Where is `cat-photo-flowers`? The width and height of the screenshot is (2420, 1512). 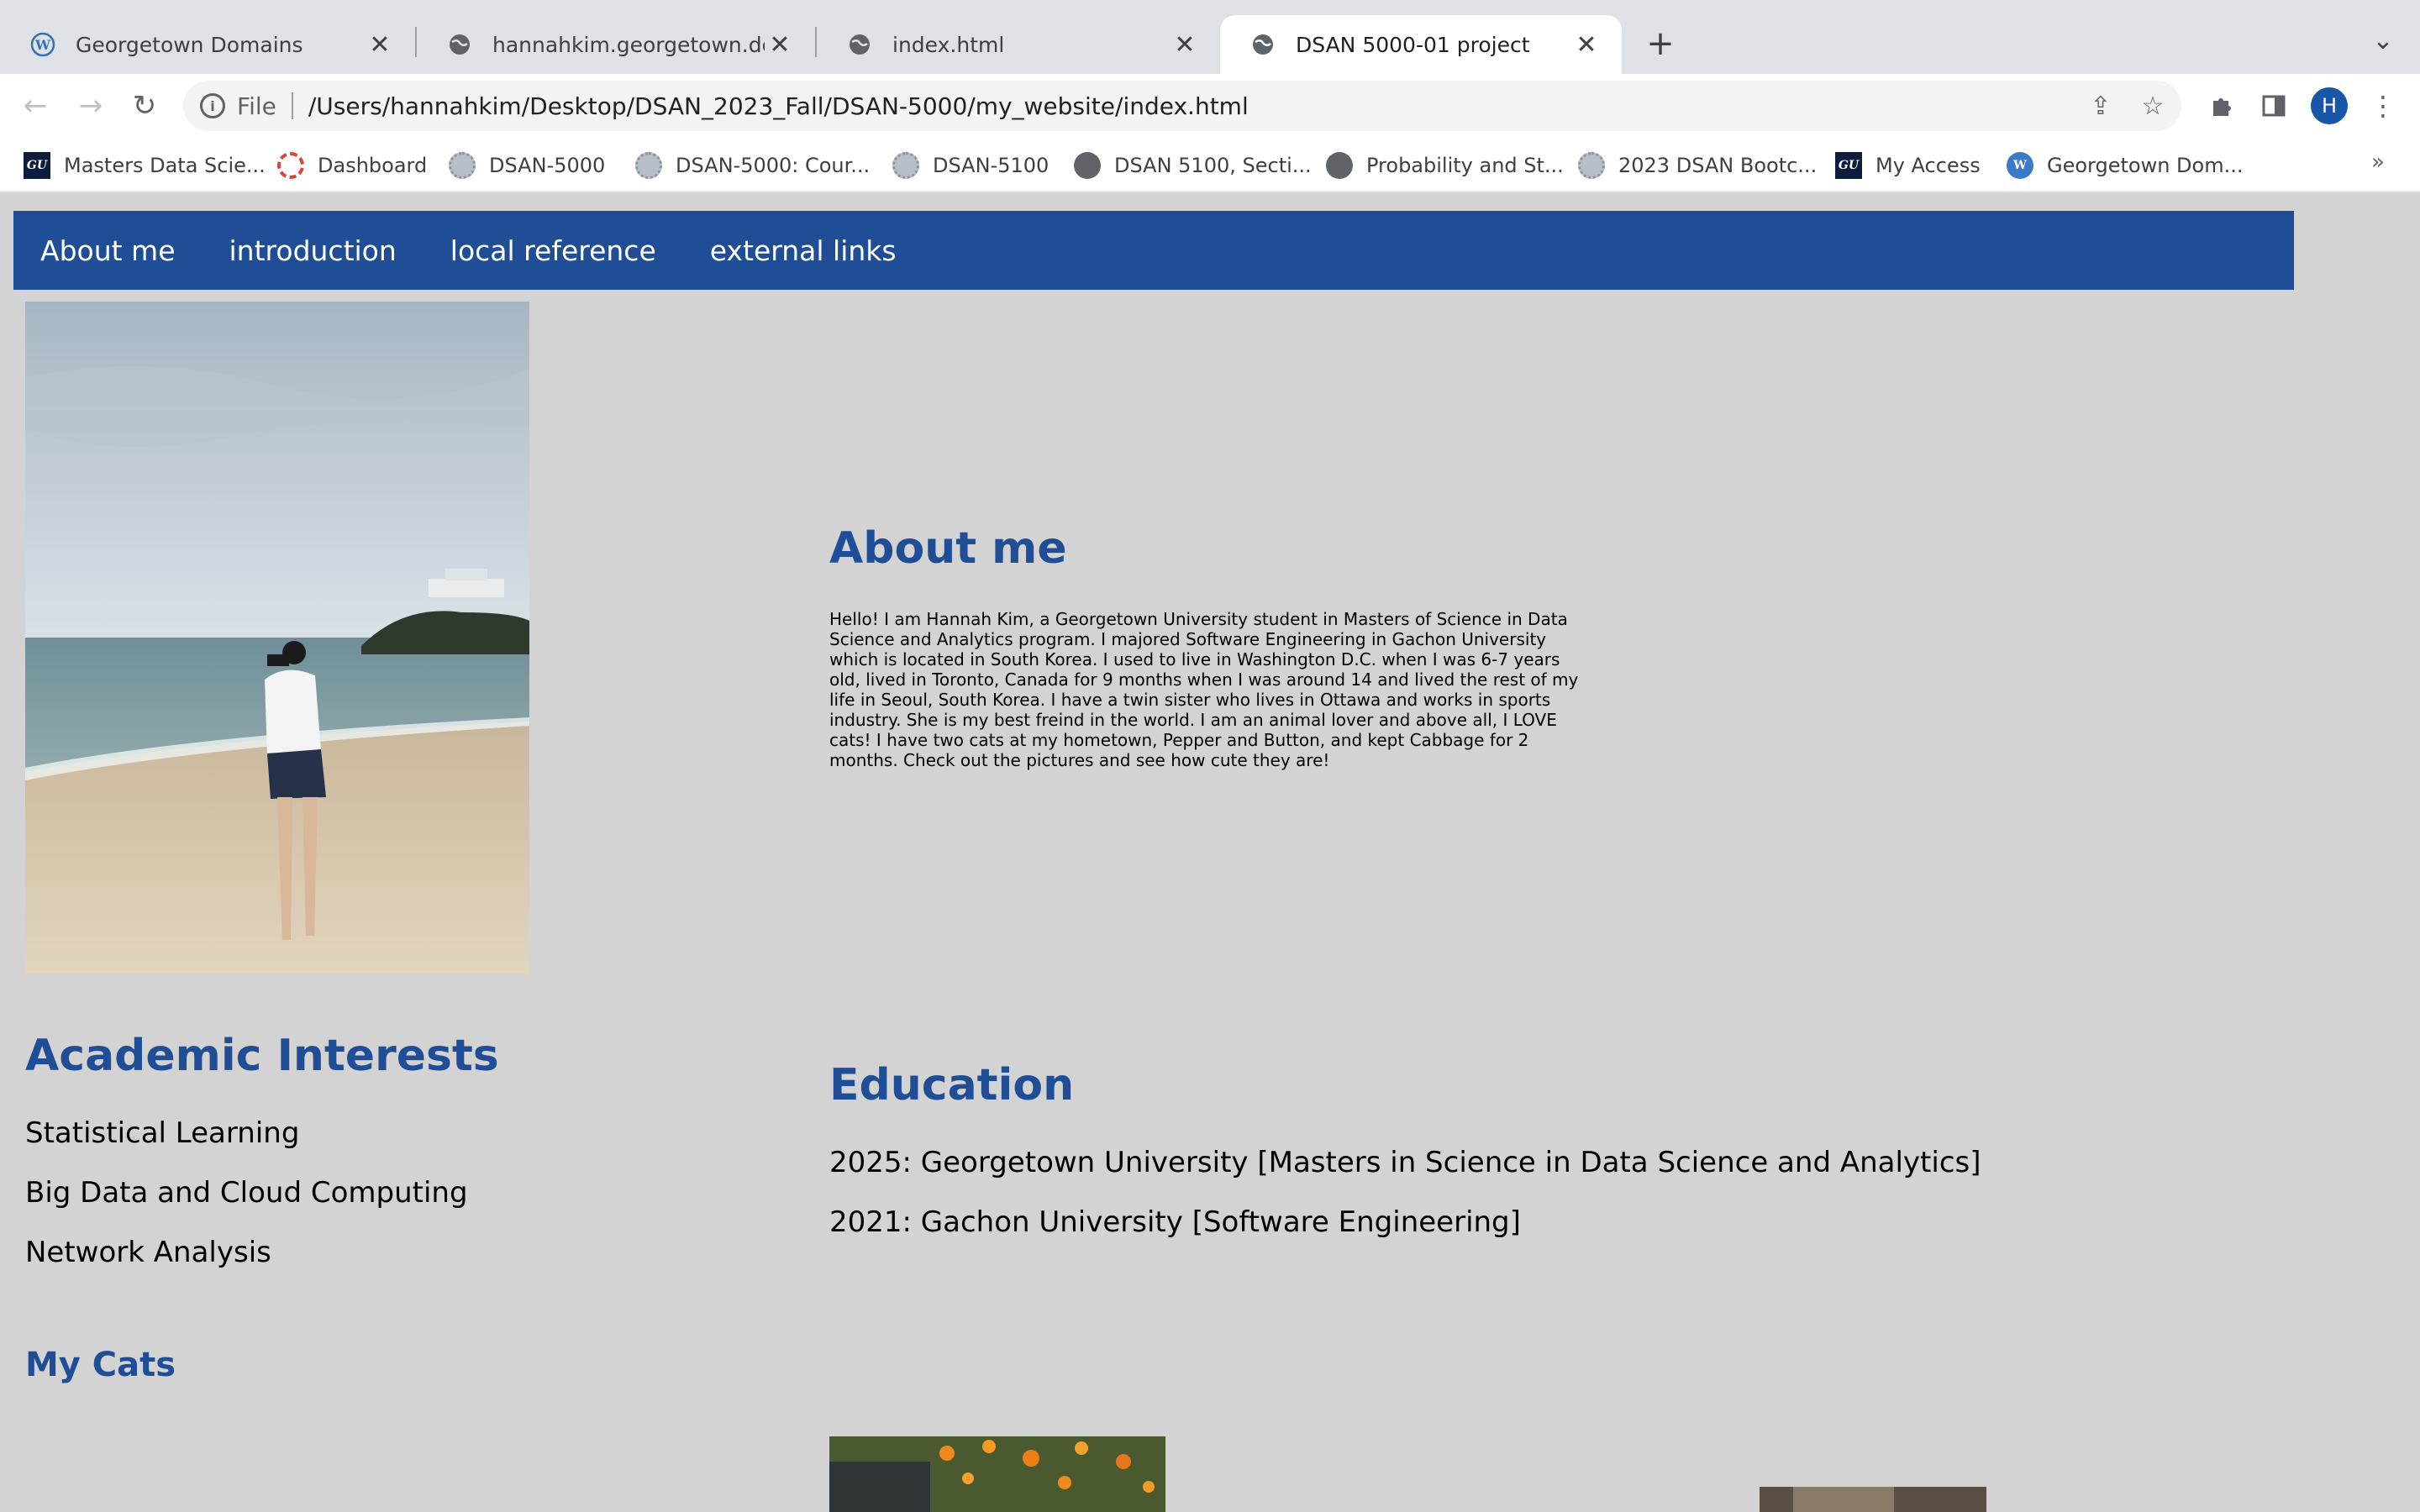
cat-photo-flowers is located at coordinates (997, 1474).